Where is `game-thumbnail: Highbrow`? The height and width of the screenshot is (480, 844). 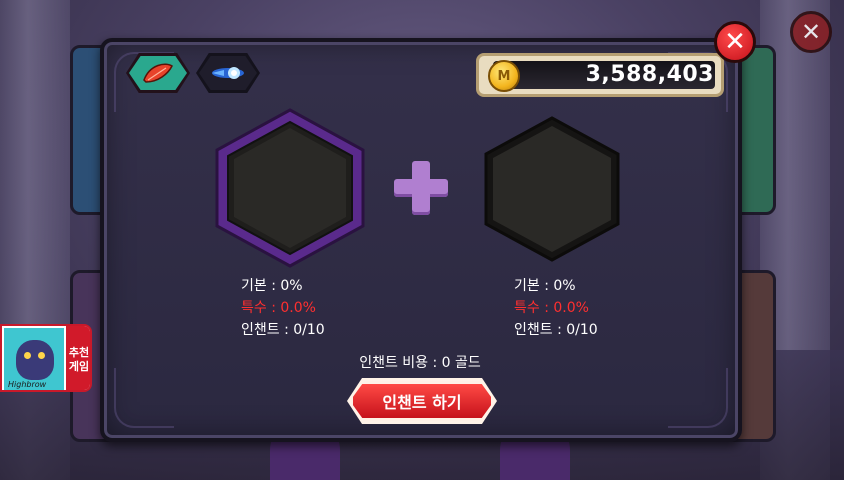 game-thumbnail: Highbrow is located at coordinates (34, 359).